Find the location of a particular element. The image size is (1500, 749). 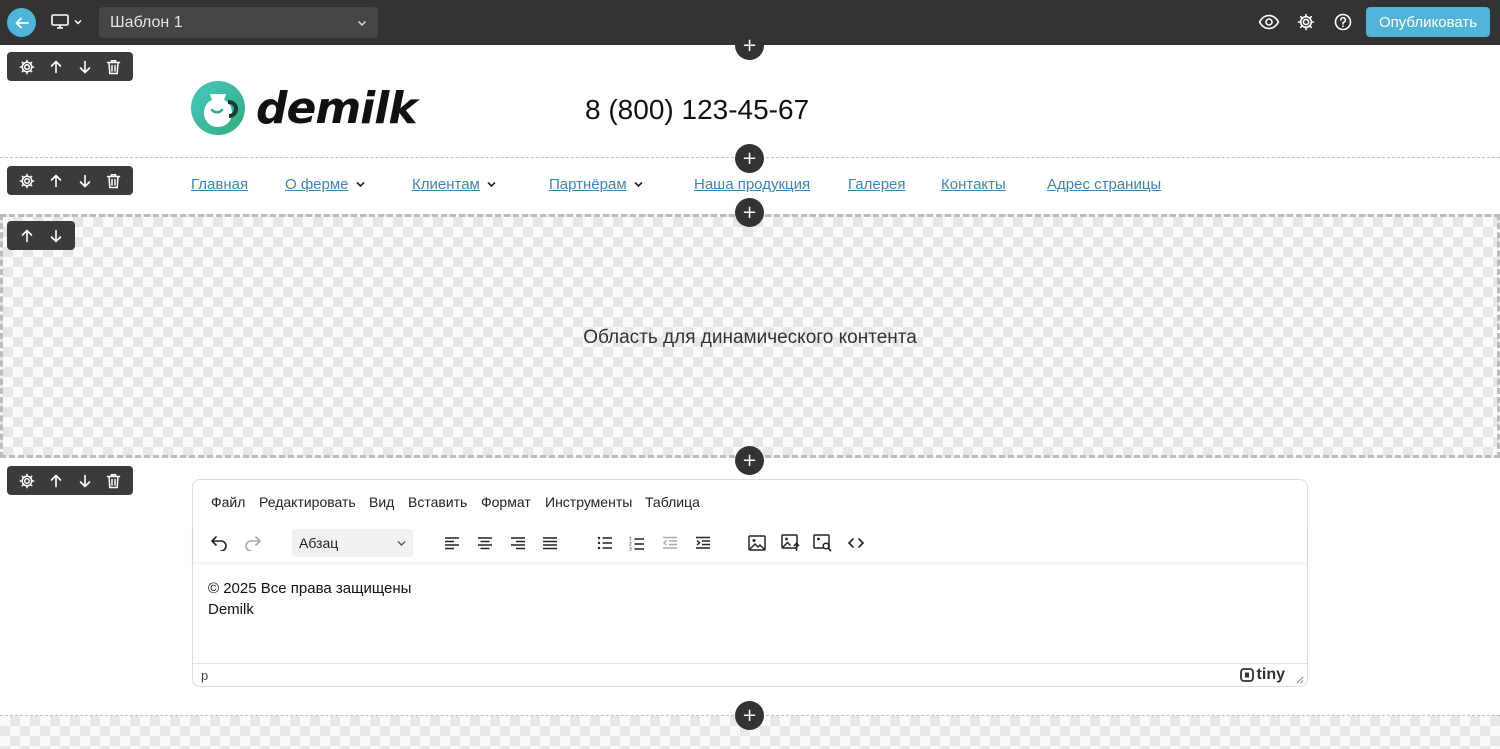

block-toolbar-menu is located at coordinates (70, 180).